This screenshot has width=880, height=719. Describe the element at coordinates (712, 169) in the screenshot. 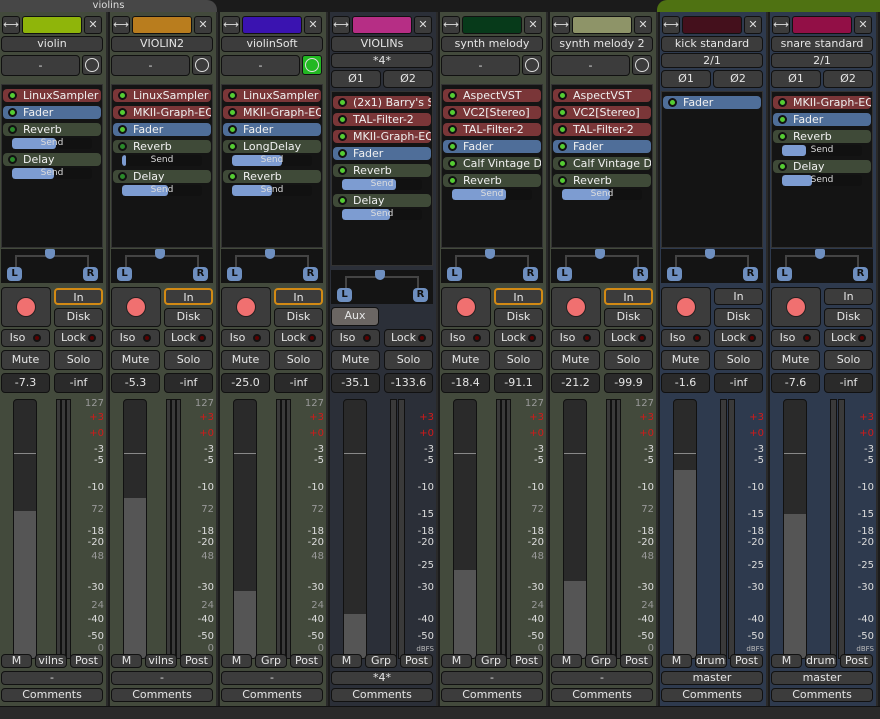

I see `processor-box: Fader` at that location.